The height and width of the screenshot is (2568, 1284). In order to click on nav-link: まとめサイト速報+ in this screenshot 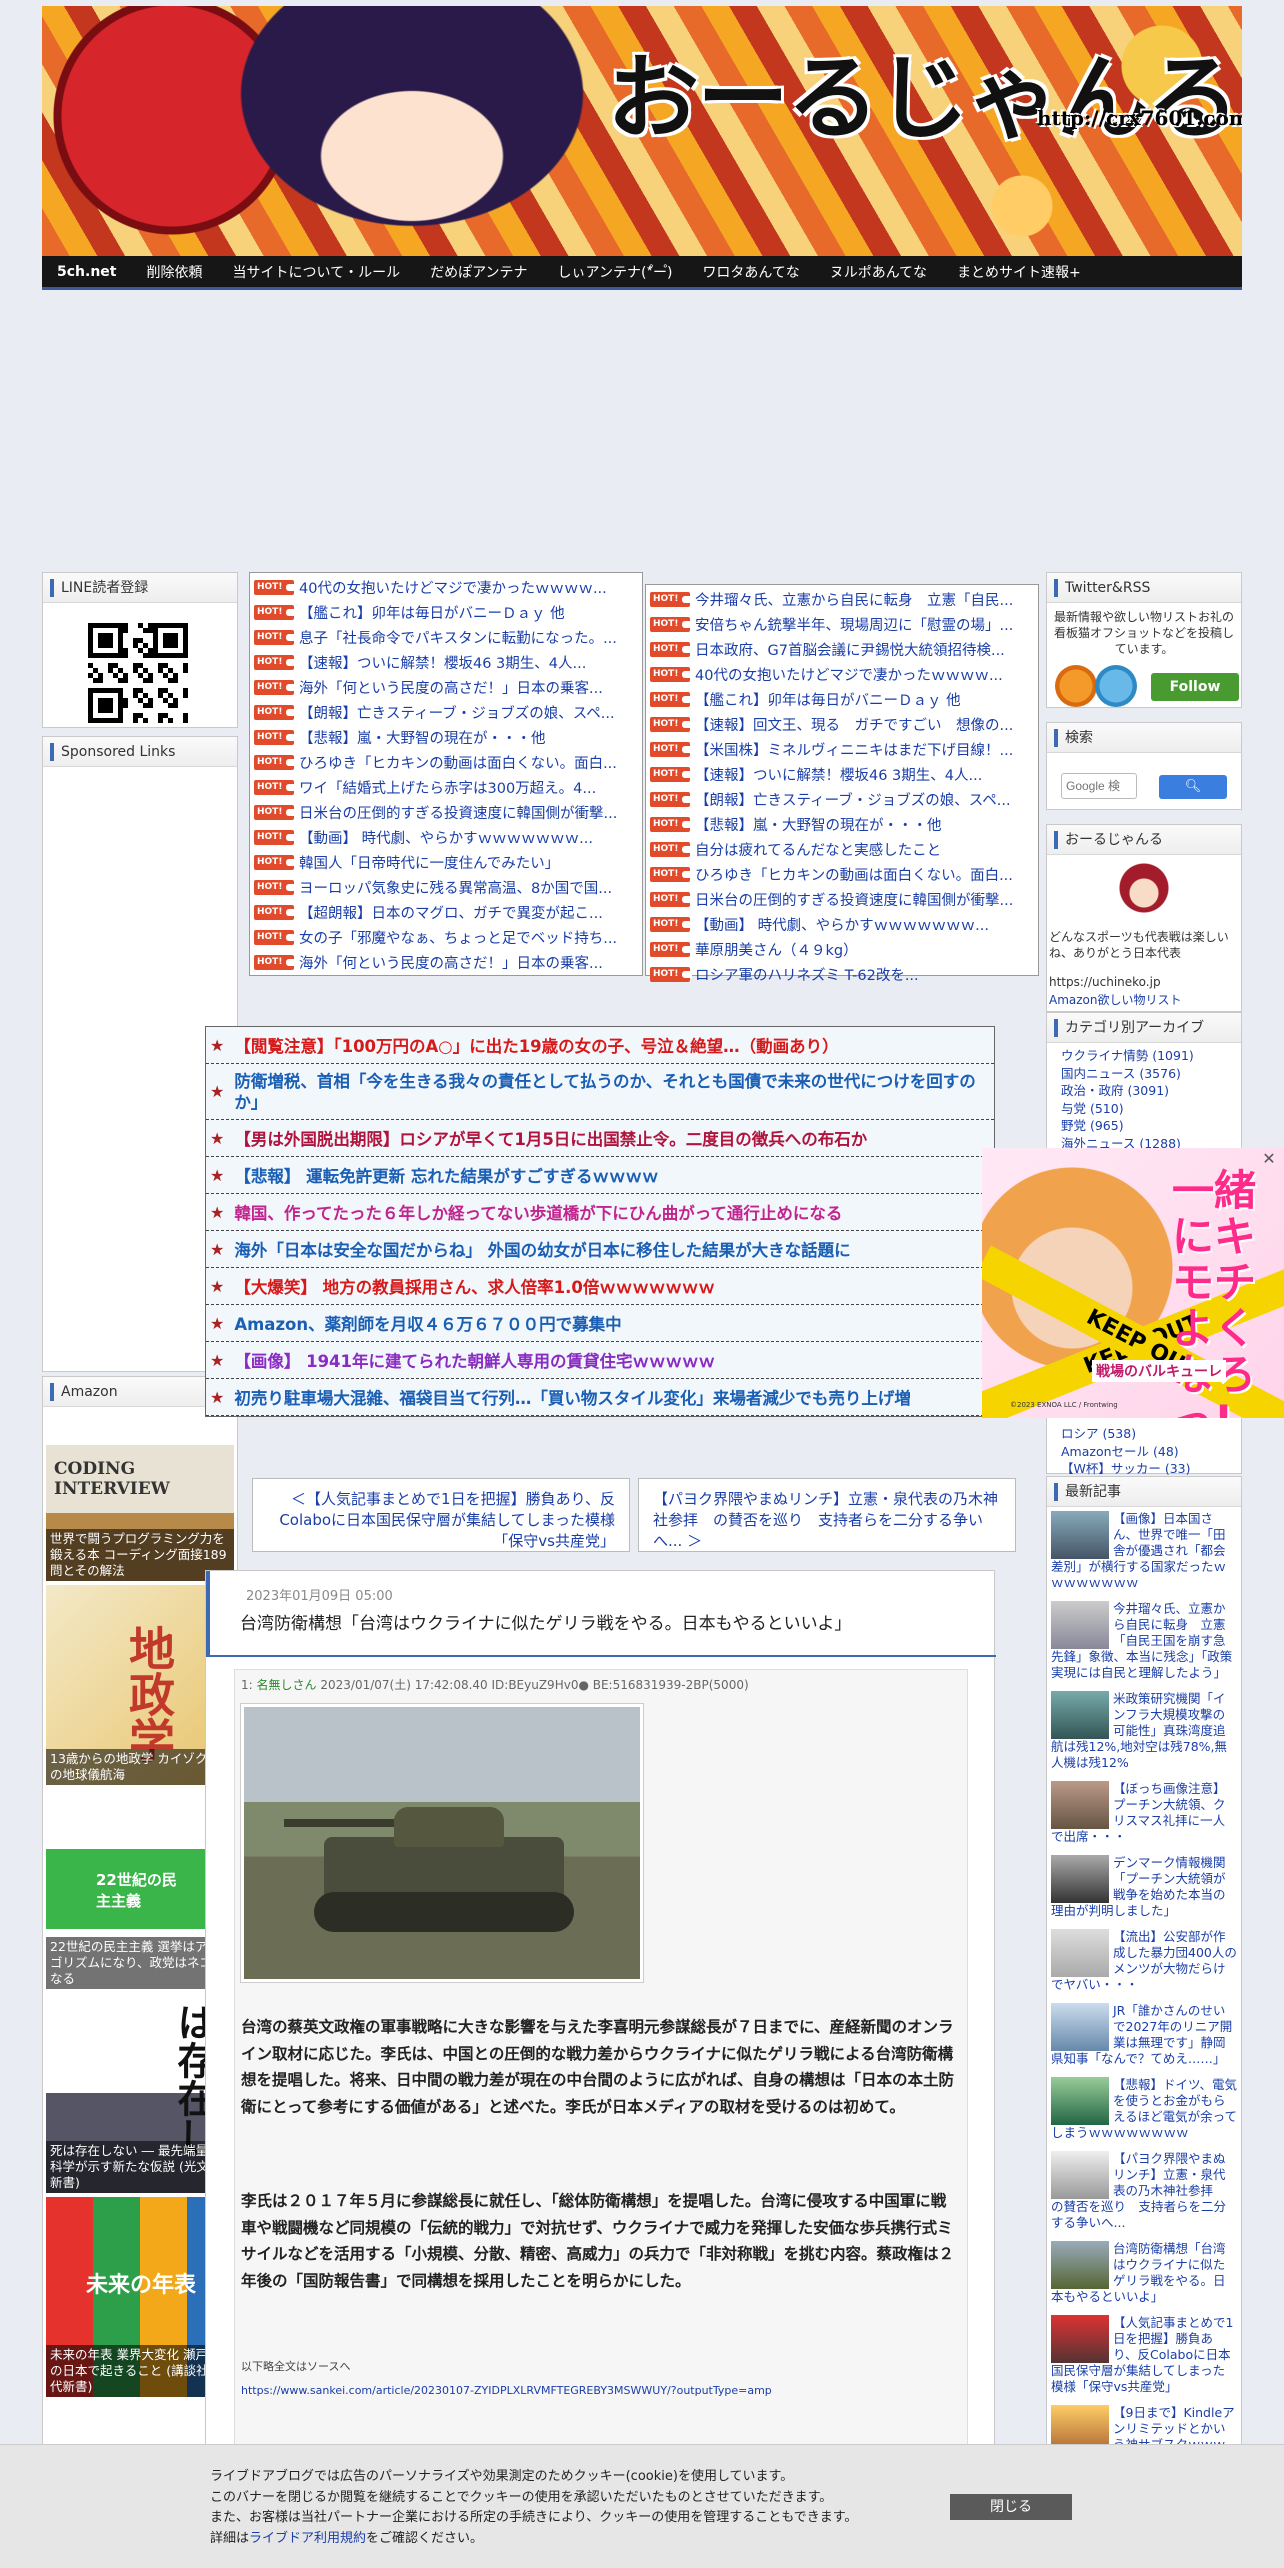, I will do `click(1019, 272)`.